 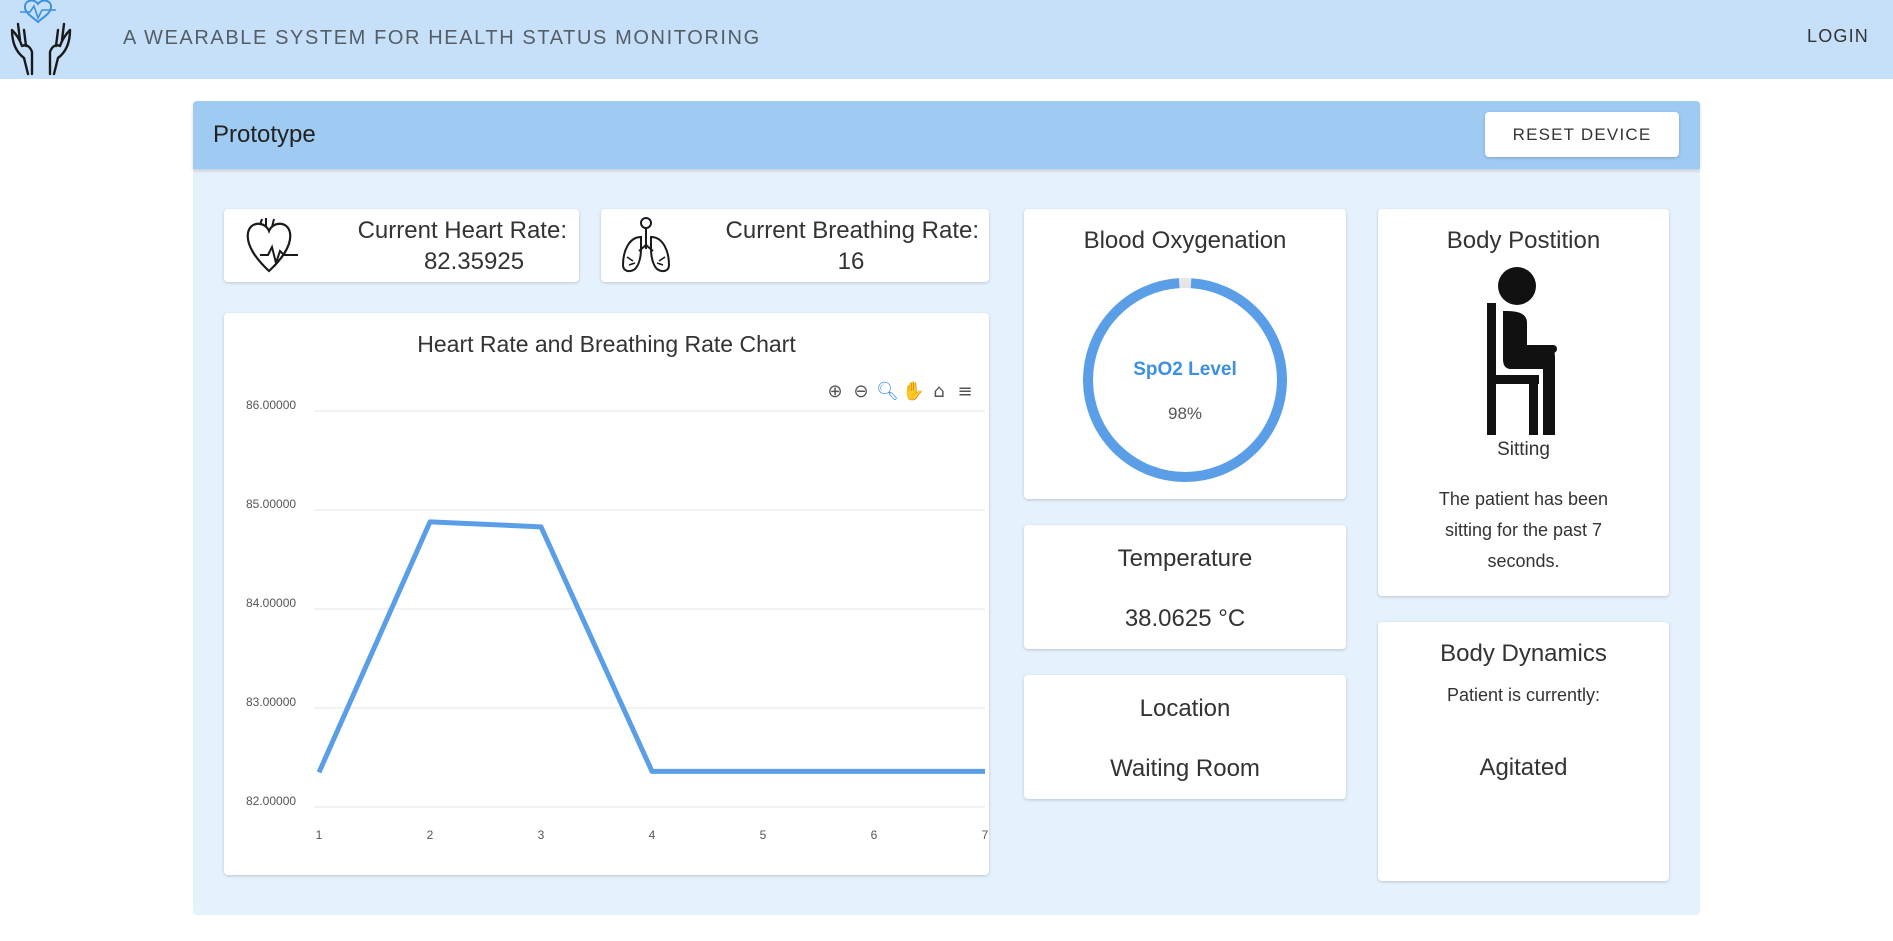 What do you see at coordinates (1523, 561) in the screenshot?
I see `body-position-description-line-3: seconds.` at bounding box center [1523, 561].